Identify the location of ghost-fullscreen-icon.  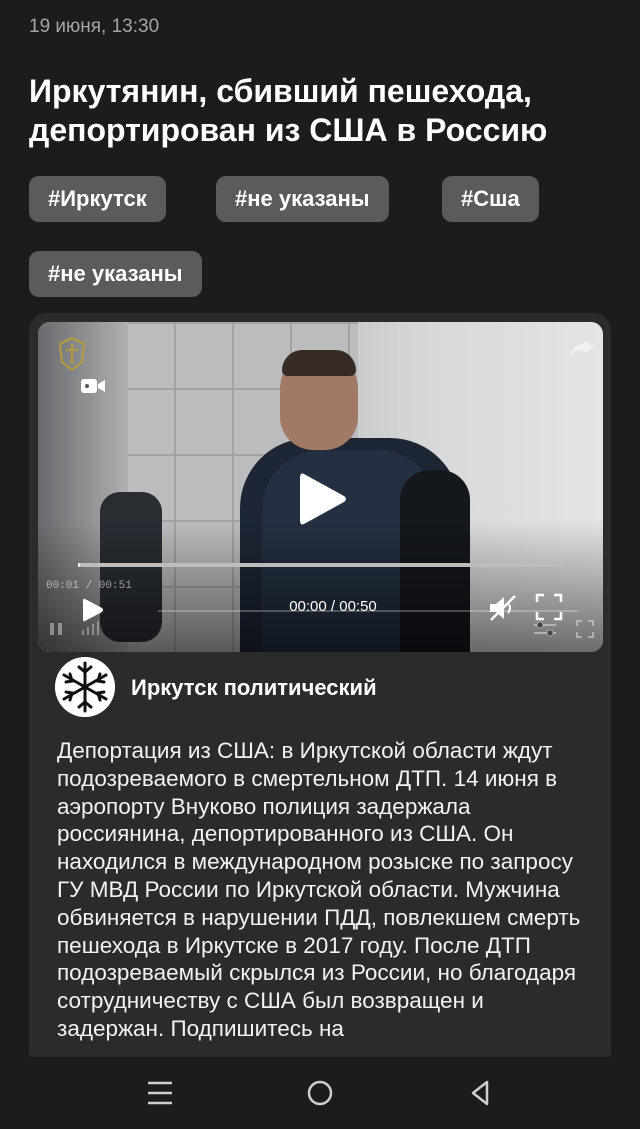
(585, 629).